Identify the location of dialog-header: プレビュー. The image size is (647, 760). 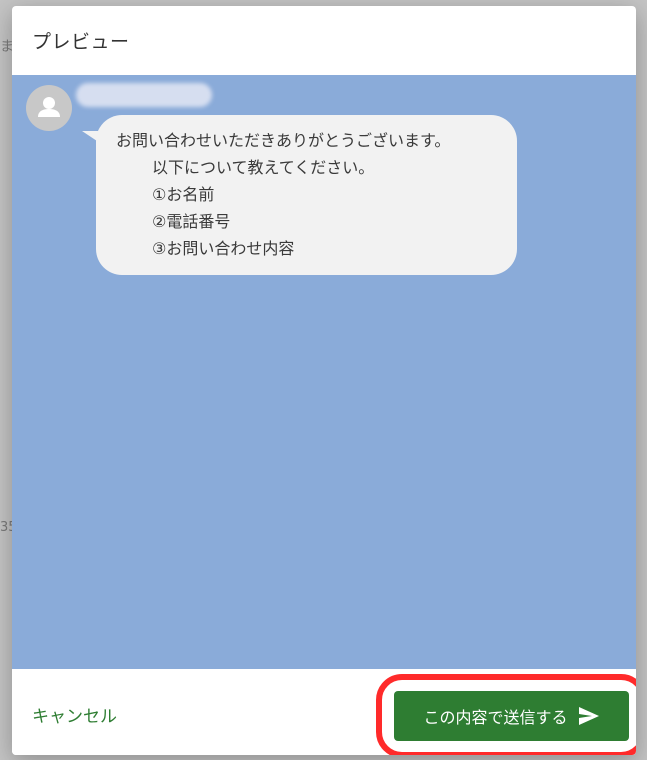
(324, 40).